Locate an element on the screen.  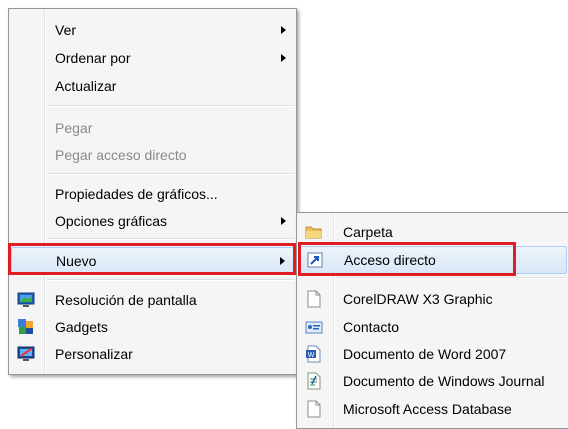
menu-item-label: Ver is located at coordinates (66, 30).